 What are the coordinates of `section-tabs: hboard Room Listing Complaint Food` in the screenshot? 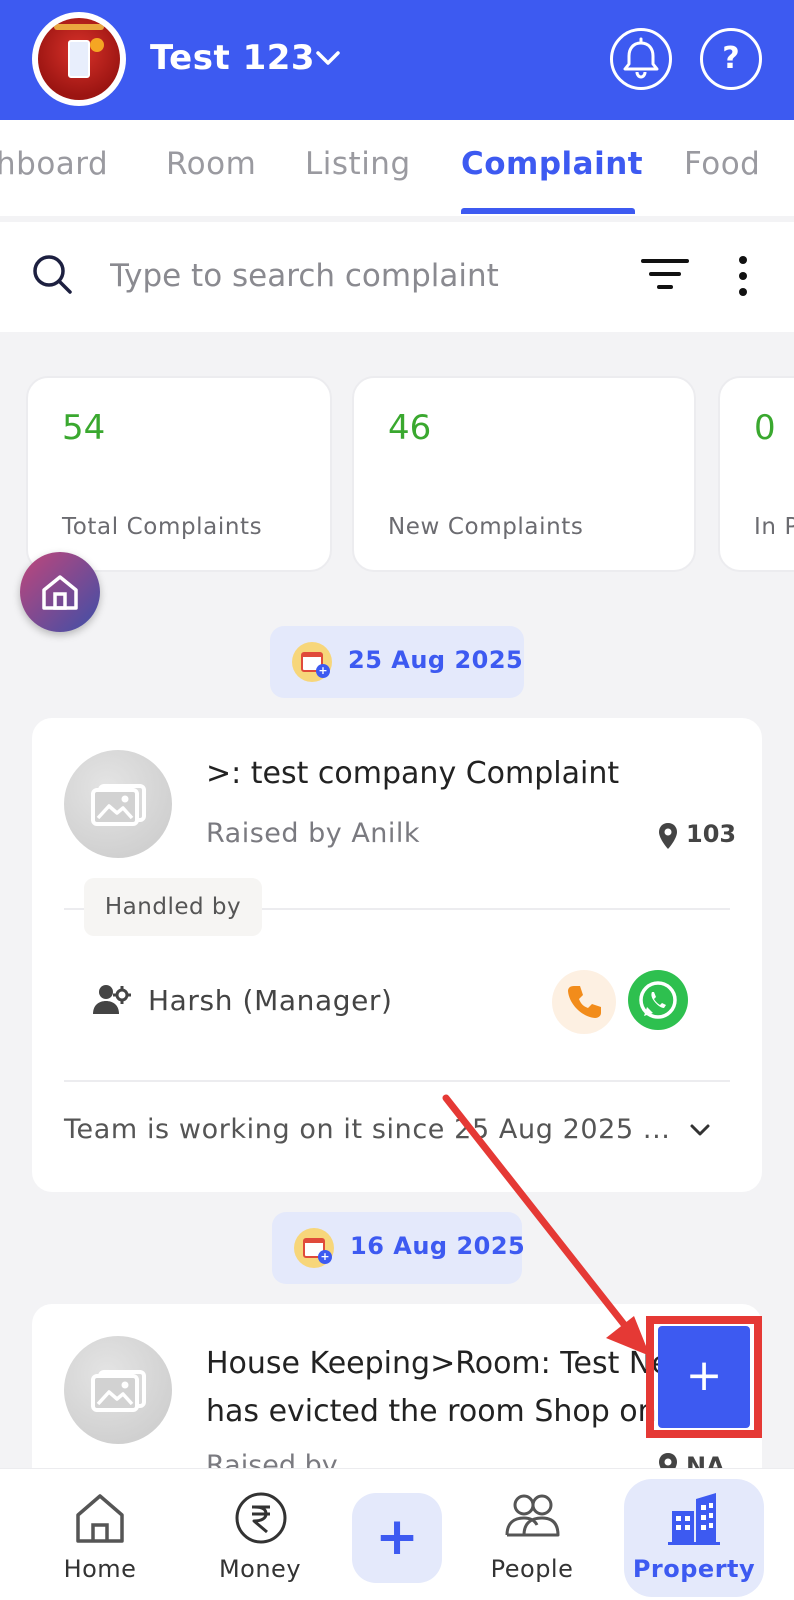 It's located at (397, 168).